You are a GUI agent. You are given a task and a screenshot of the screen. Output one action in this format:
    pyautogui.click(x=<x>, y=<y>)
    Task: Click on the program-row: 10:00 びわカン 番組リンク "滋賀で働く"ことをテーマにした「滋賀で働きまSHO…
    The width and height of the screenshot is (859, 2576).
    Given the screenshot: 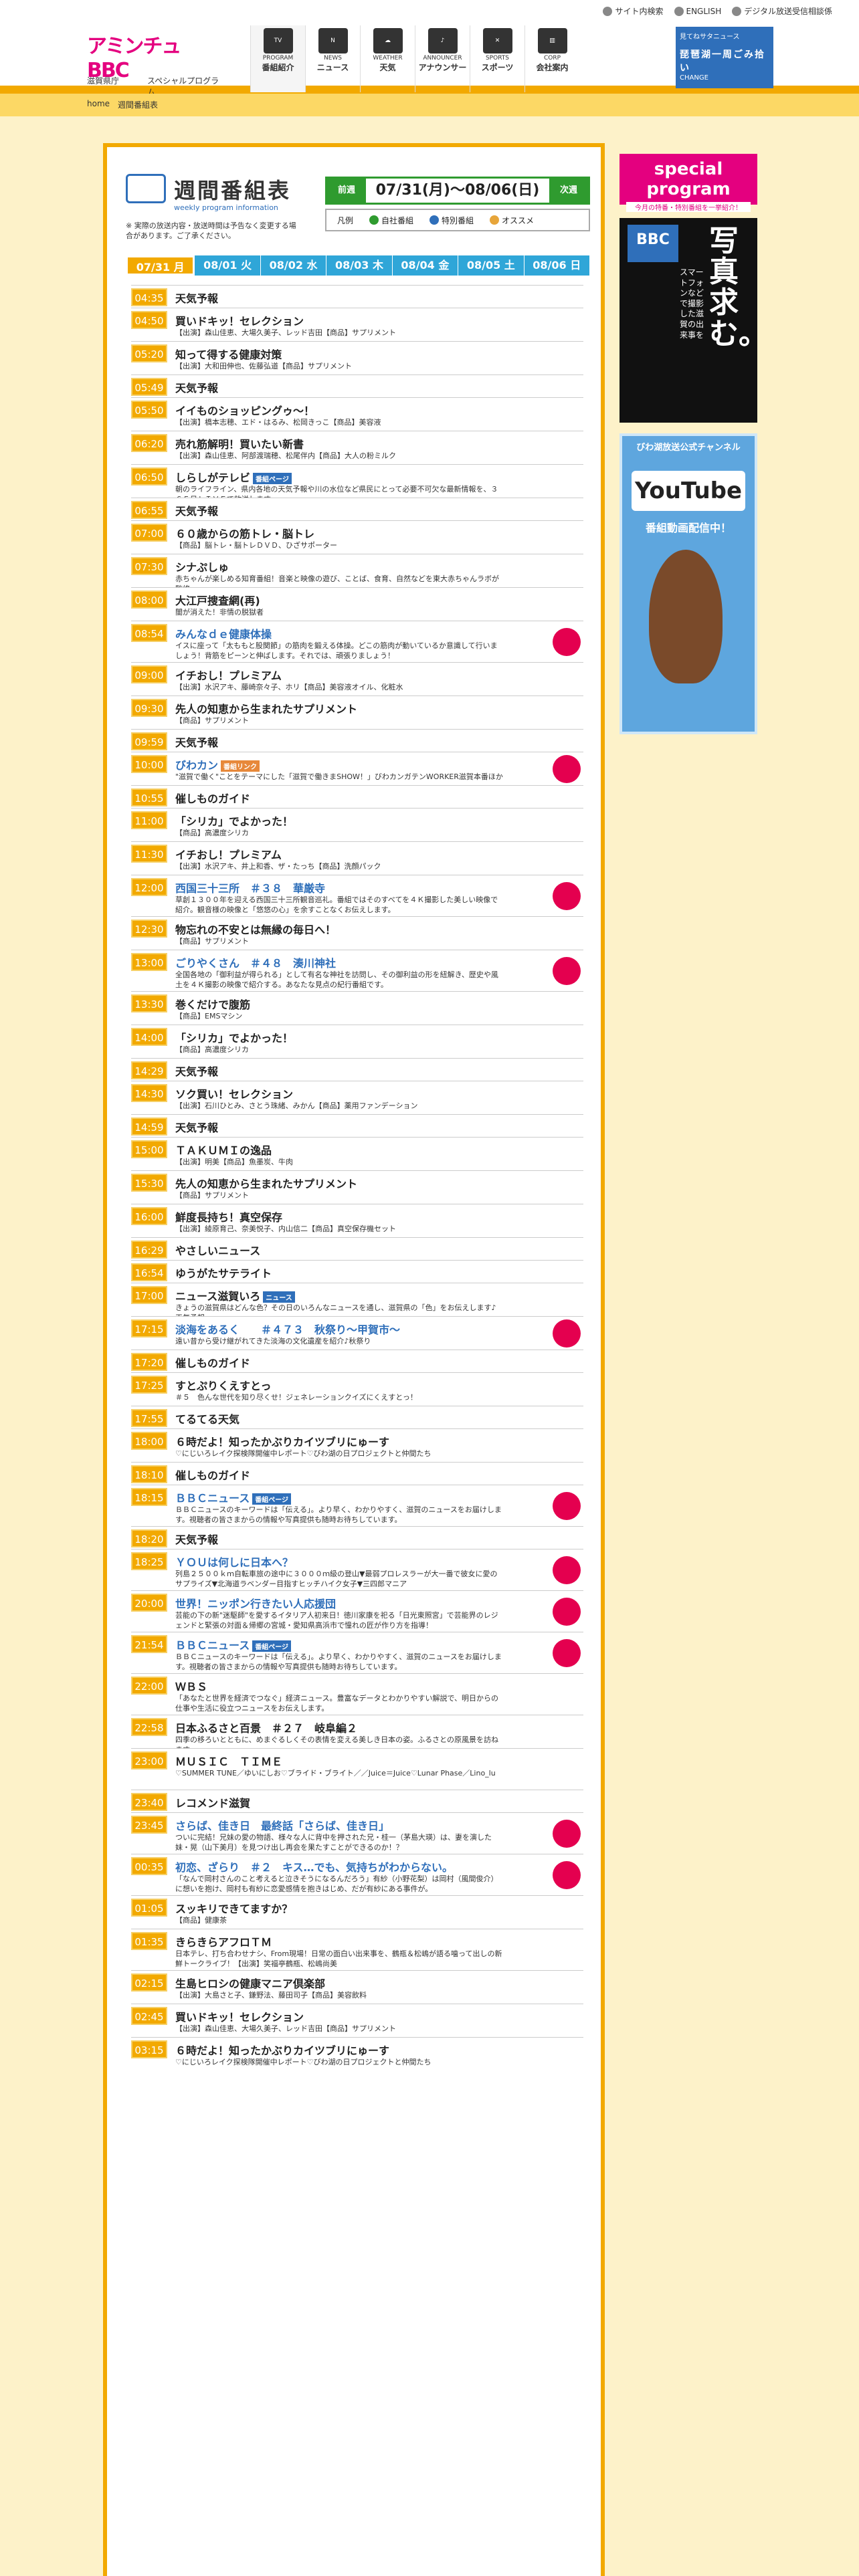 What is the action you would take?
    pyautogui.click(x=357, y=768)
    